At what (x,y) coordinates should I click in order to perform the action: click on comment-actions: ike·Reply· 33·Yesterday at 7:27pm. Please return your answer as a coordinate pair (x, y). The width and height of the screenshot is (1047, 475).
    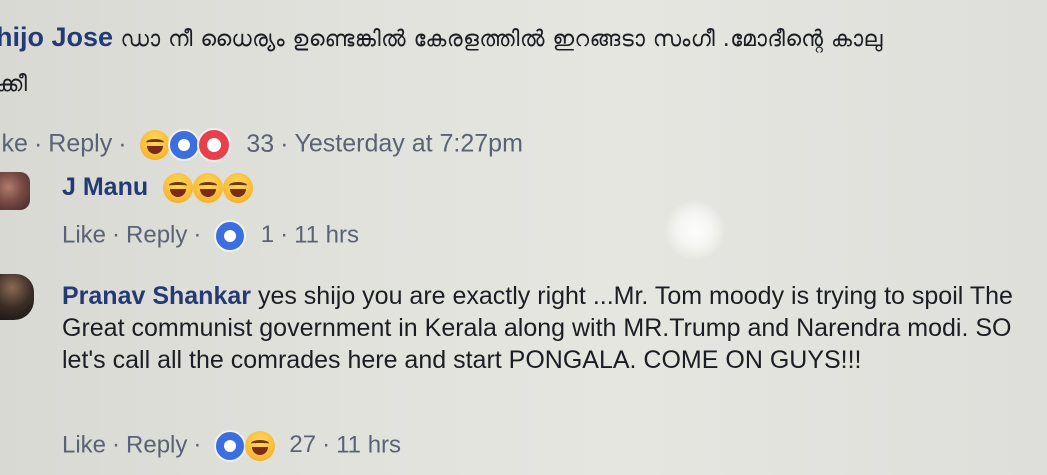
    Looking at the image, I should click on (261, 145).